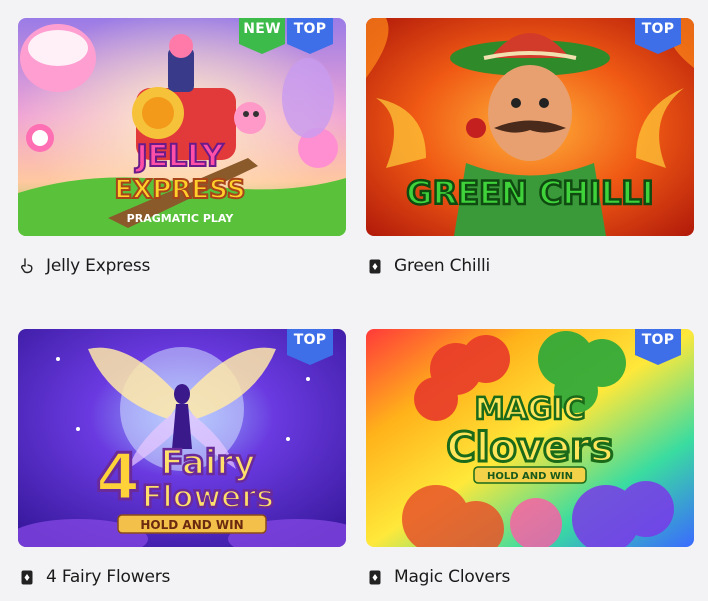 This screenshot has height=601, width=708. What do you see at coordinates (27, 266) in the screenshot?
I see `finger-icon` at bounding box center [27, 266].